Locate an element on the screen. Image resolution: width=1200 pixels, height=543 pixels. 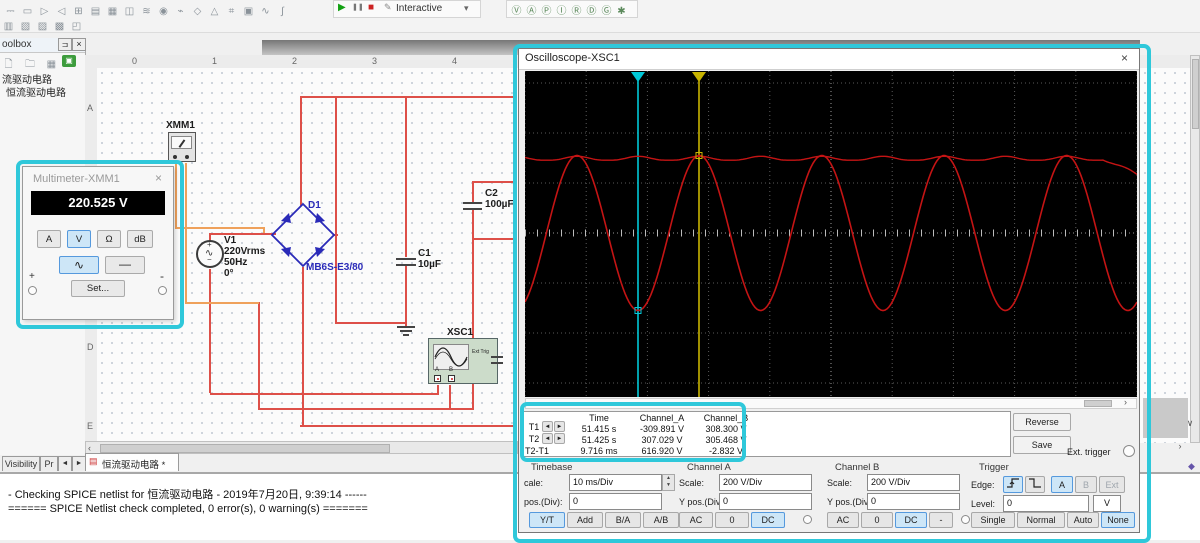
panel-tab-visibility: Visibility is located at coordinates (21, 463).